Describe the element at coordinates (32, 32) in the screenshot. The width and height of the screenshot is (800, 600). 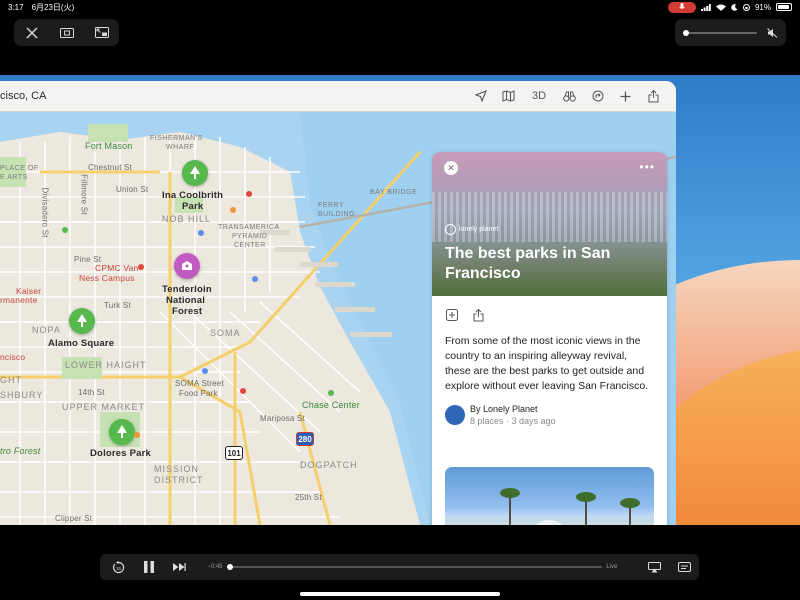
I see `close-button` at that location.